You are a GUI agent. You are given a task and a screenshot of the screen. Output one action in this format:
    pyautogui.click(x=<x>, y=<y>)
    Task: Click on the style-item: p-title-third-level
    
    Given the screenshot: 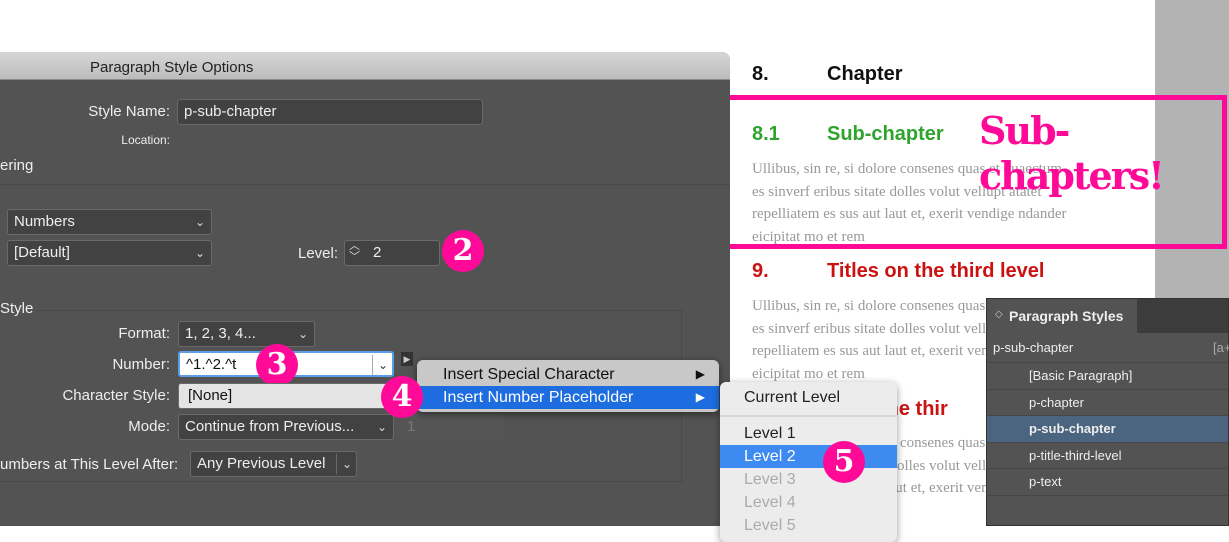 What is the action you would take?
    pyautogui.click(x=1107, y=456)
    